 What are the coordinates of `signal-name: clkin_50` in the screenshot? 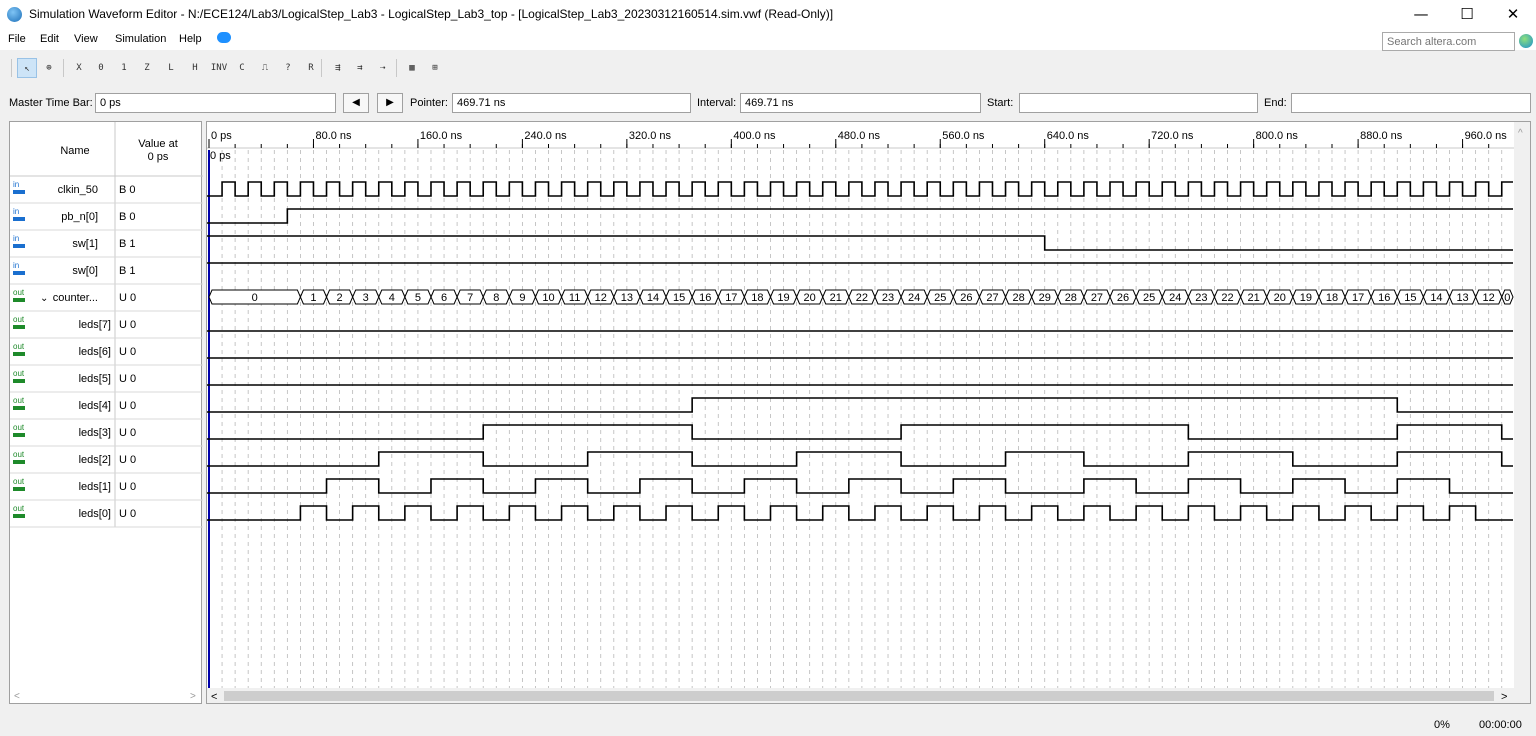 It's located at (78, 190).